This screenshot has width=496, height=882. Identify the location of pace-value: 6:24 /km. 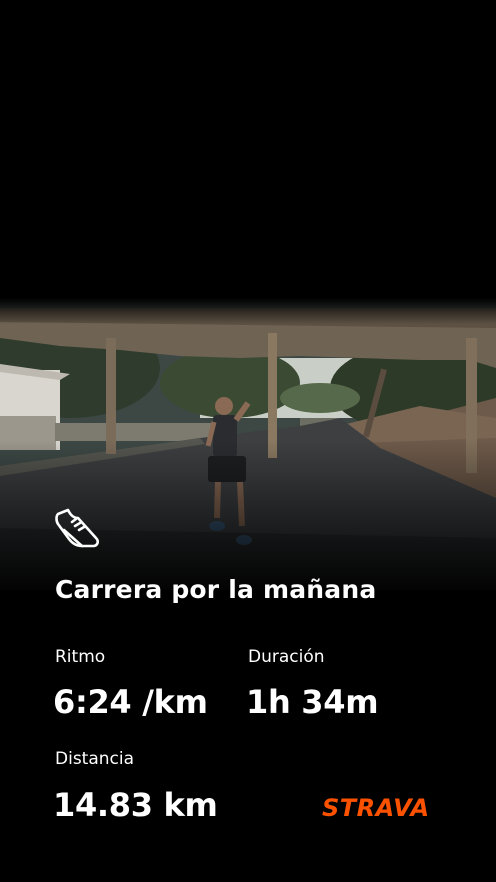
(130, 702).